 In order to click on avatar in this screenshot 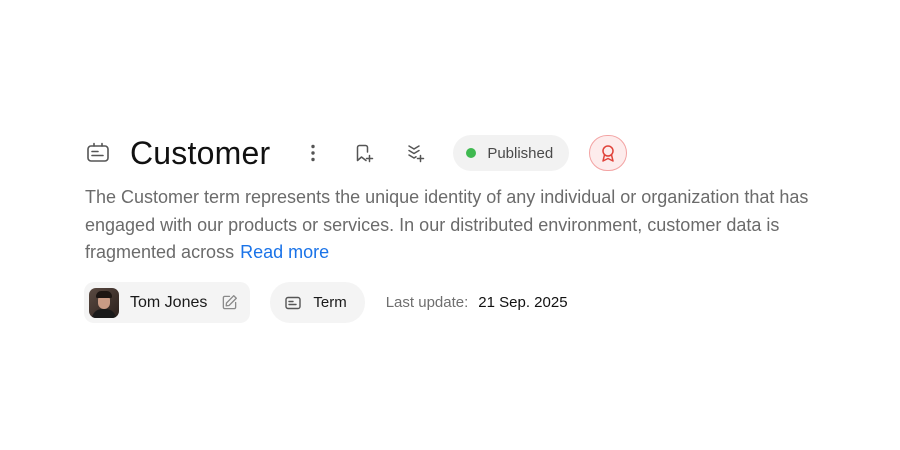, I will do `click(104, 302)`.